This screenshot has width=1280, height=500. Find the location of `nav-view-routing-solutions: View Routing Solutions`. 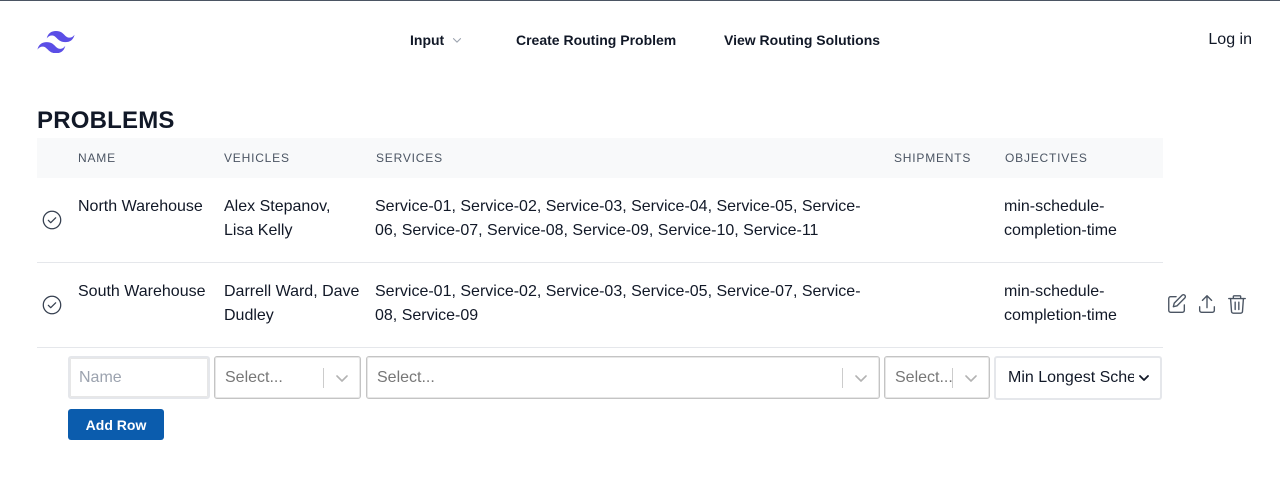

nav-view-routing-solutions: View Routing Solutions is located at coordinates (802, 40).